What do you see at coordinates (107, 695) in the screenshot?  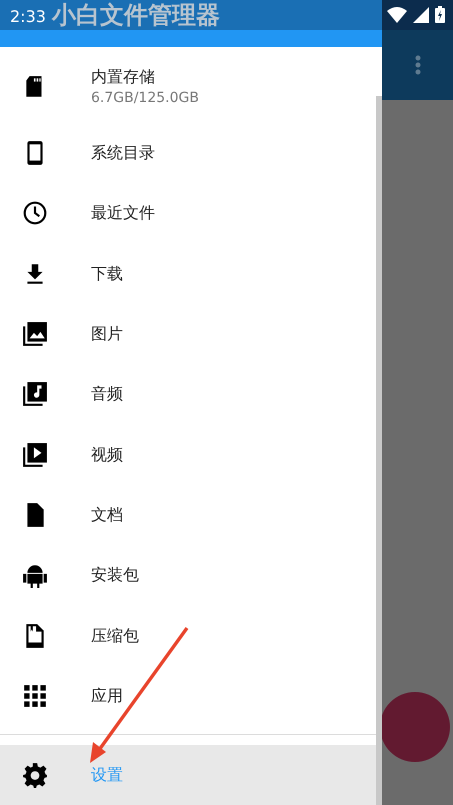 I see `item-label: 应用` at bounding box center [107, 695].